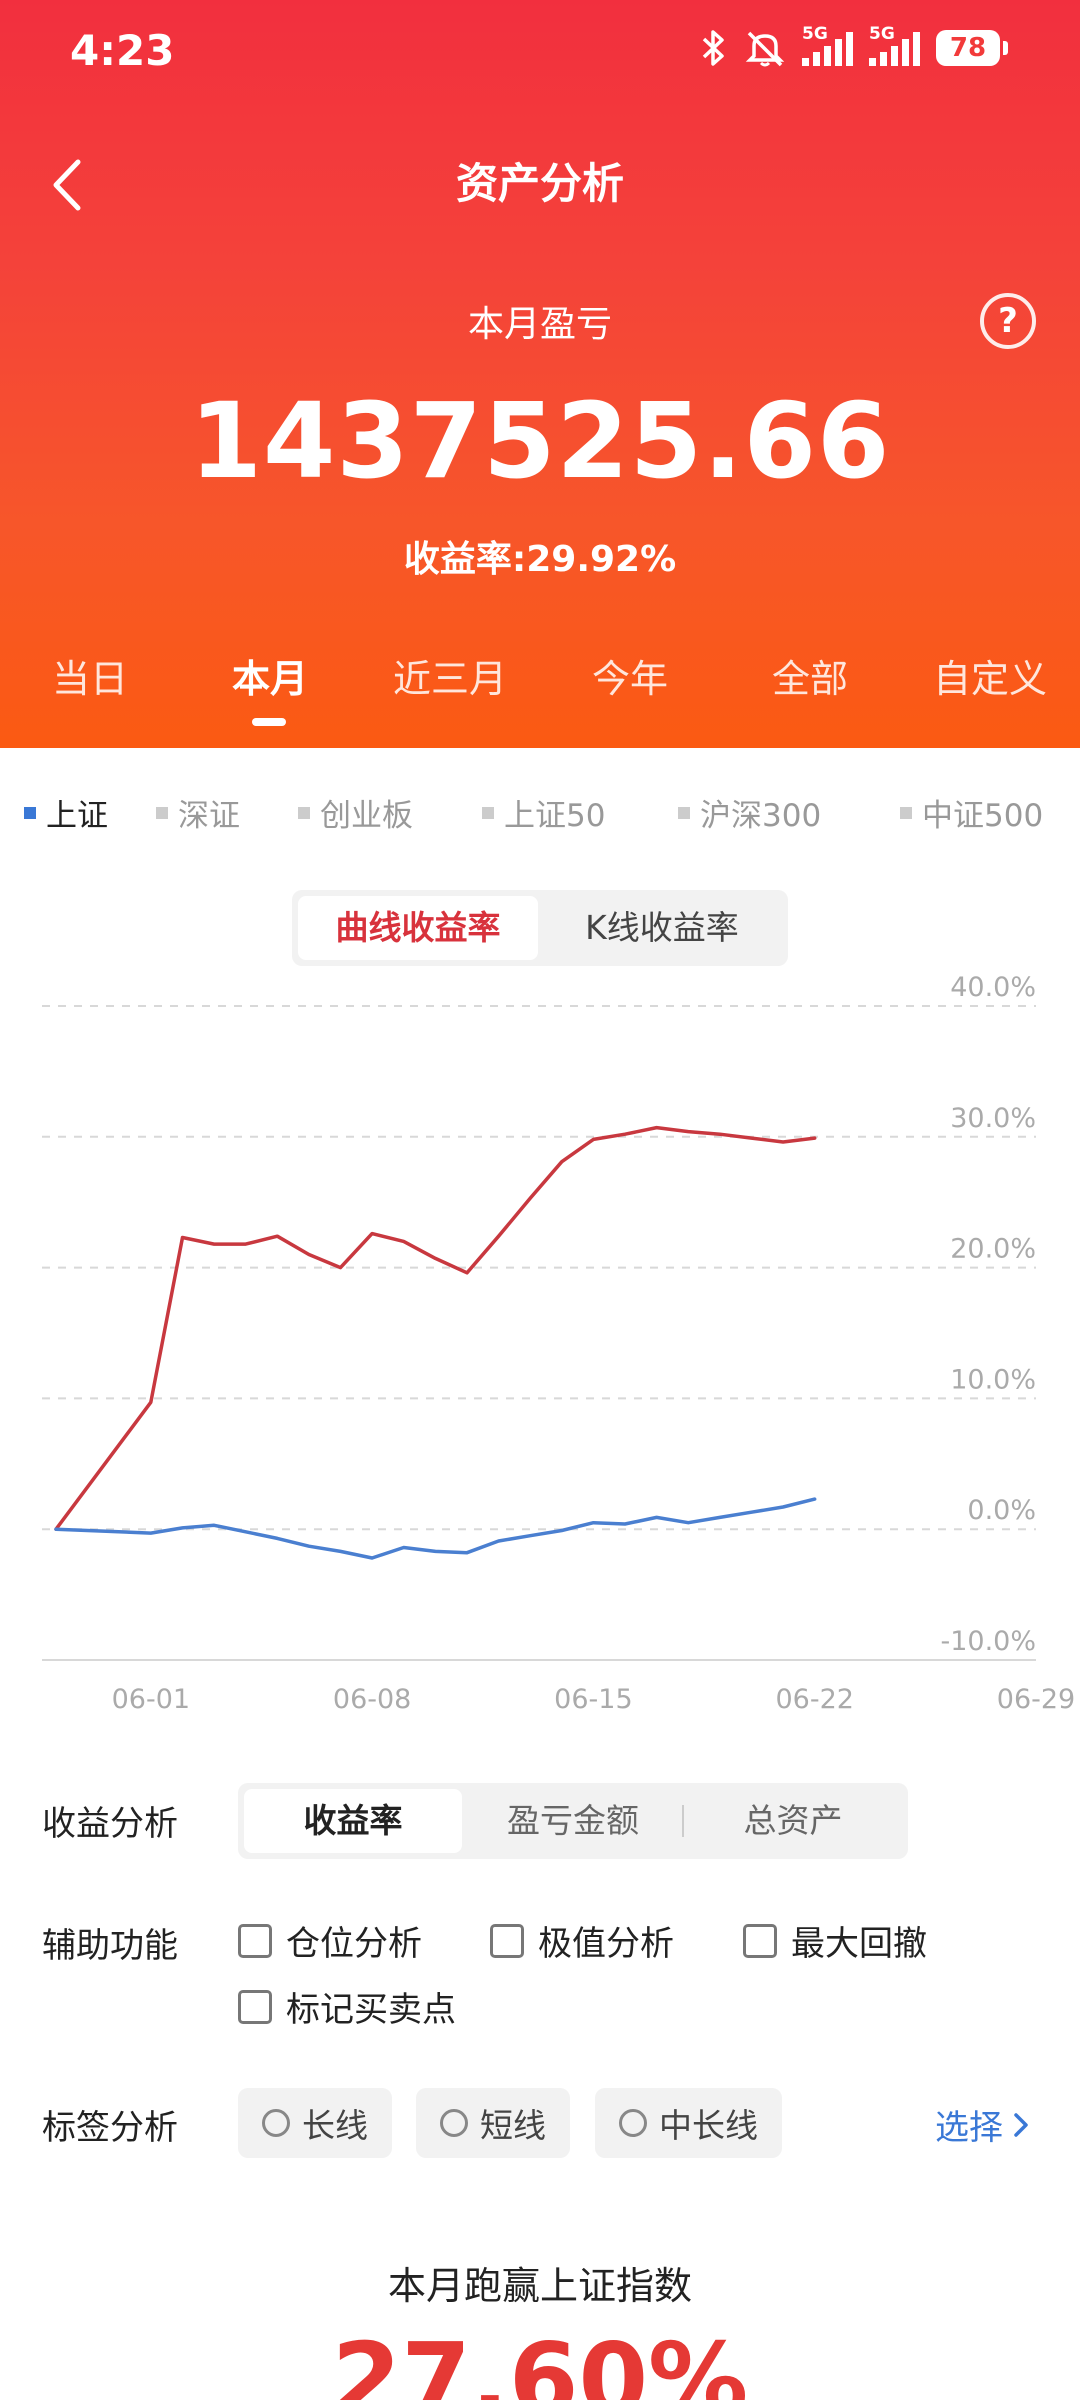  I want to click on seg-total-assets-button: 总资产, so click(793, 1821).